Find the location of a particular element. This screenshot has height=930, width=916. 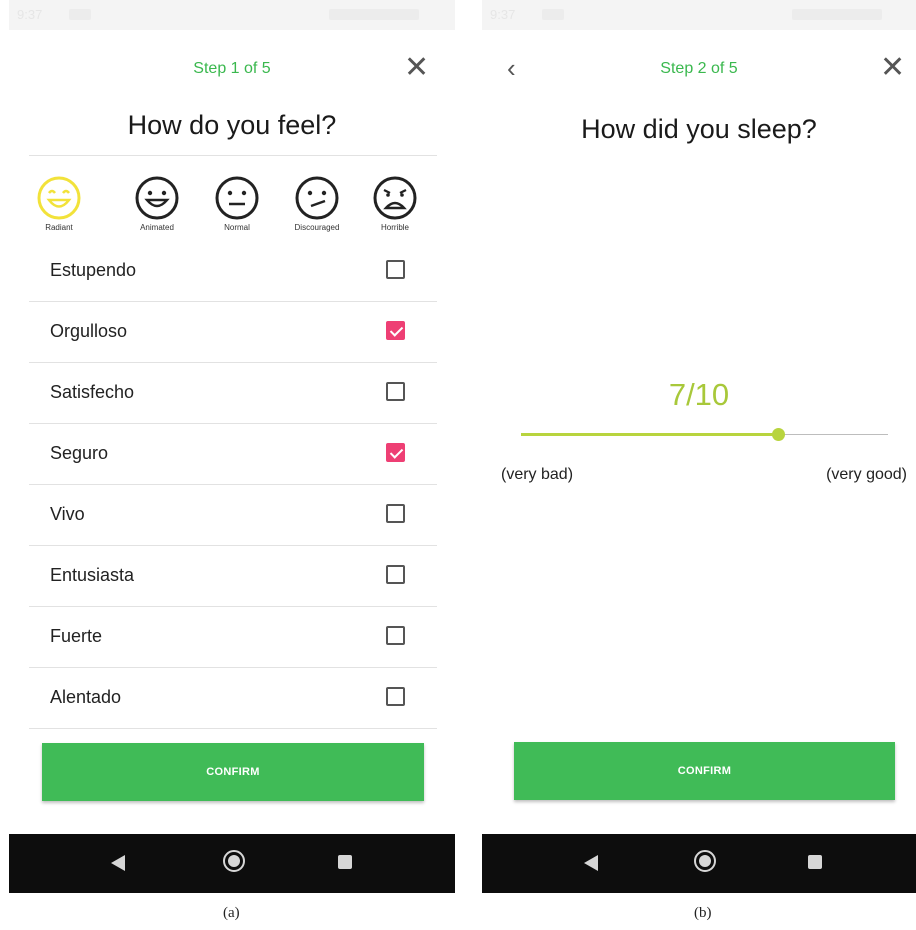

sleep-score: 7/10 is located at coordinates (699, 394).